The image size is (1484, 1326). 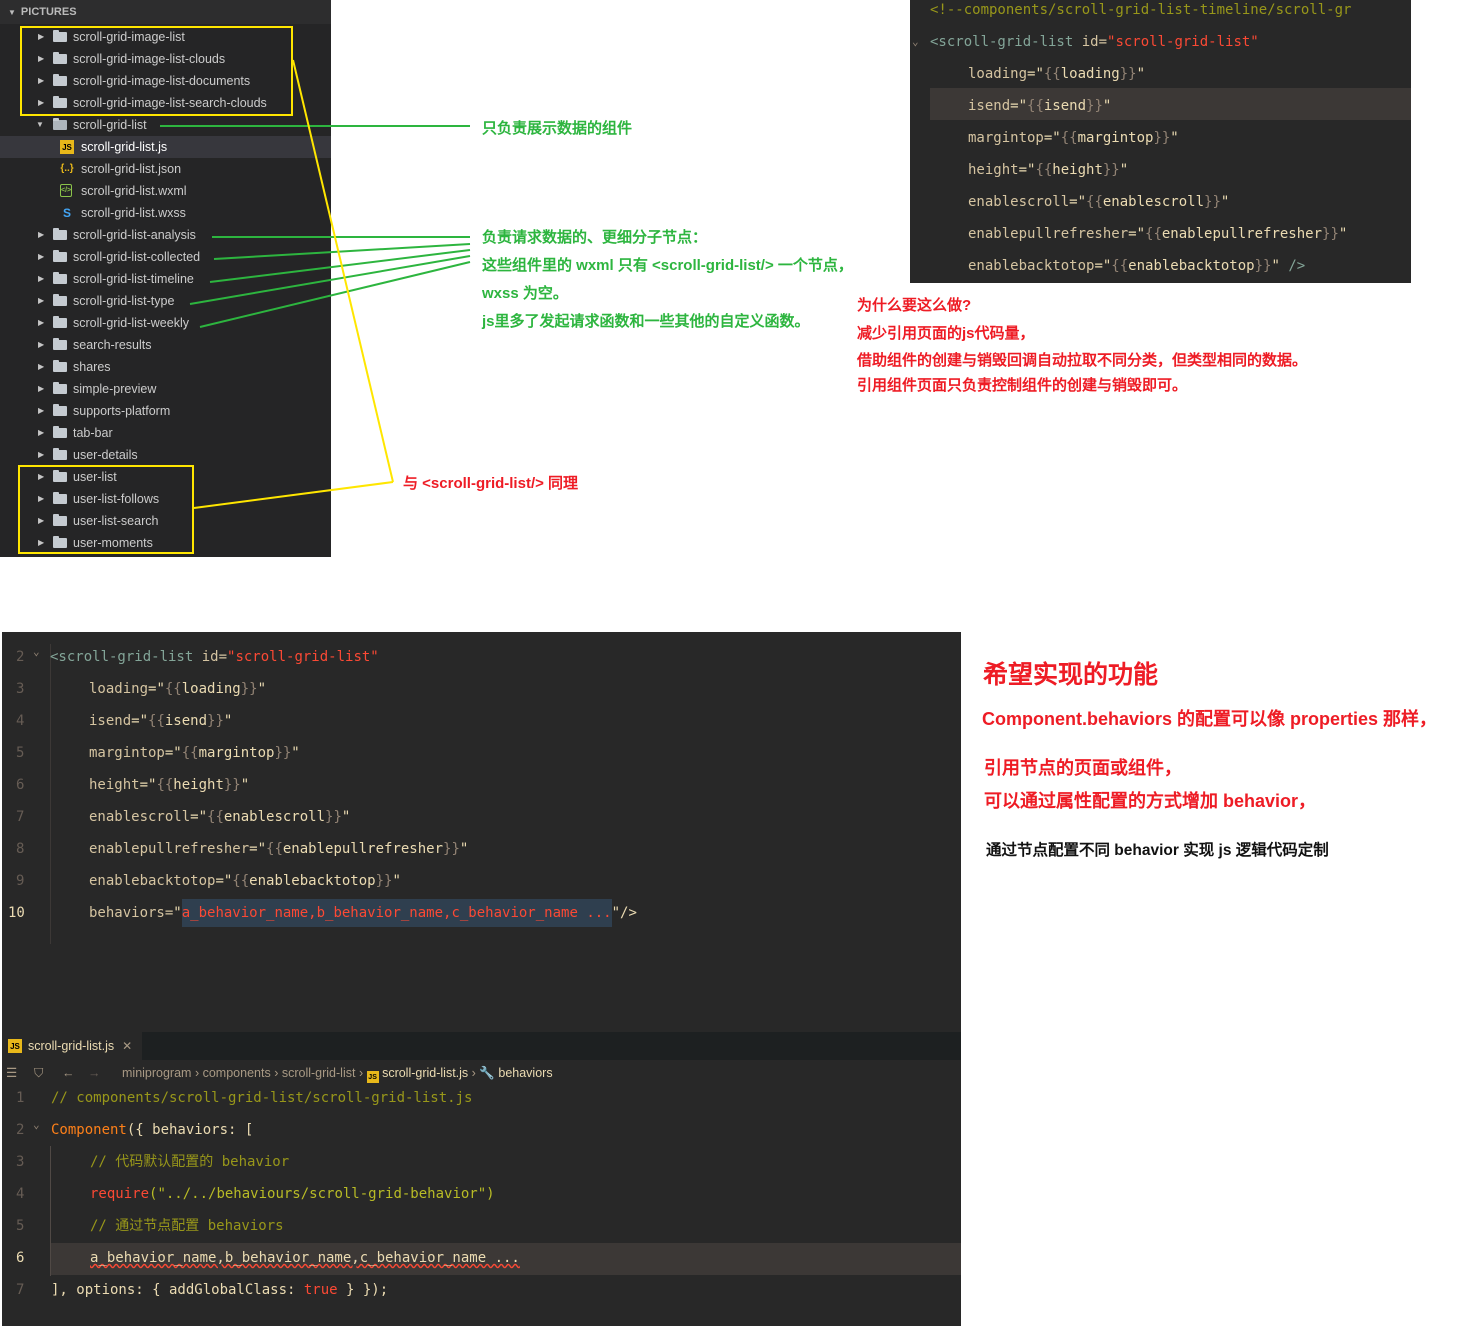 I want to click on breadcrumb-item: scroll-grid-list, so click(x=319, y=1073).